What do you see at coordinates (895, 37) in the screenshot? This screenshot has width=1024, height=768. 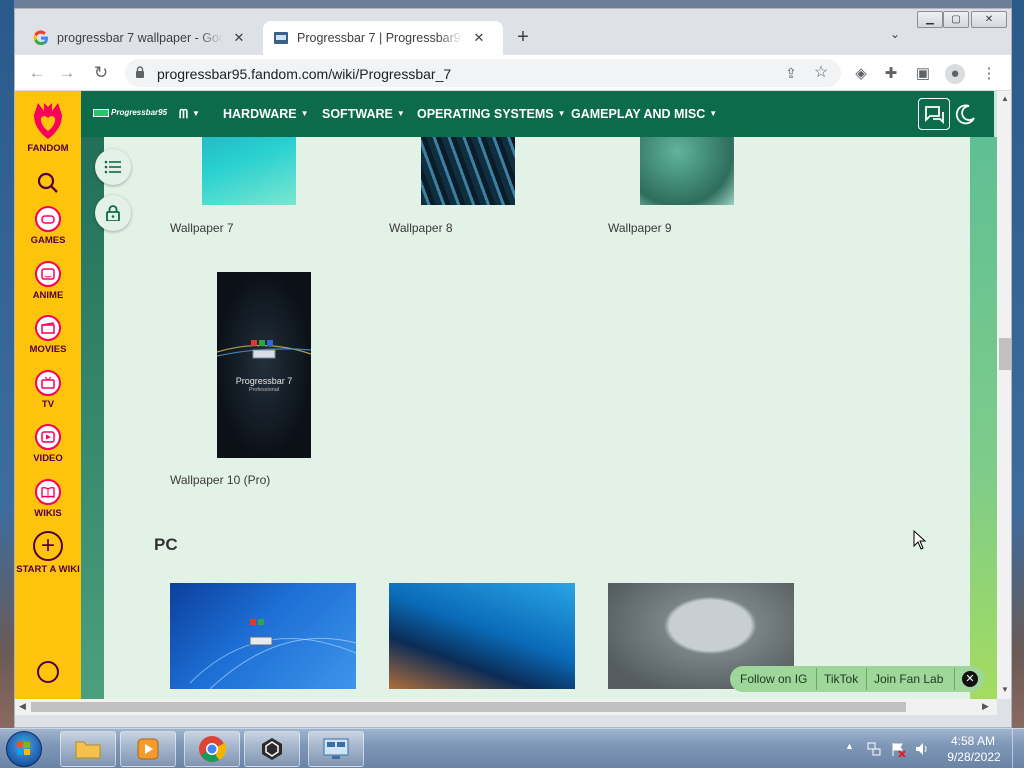 I see `tab-search-chevron-icon: ⌄` at bounding box center [895, 37].